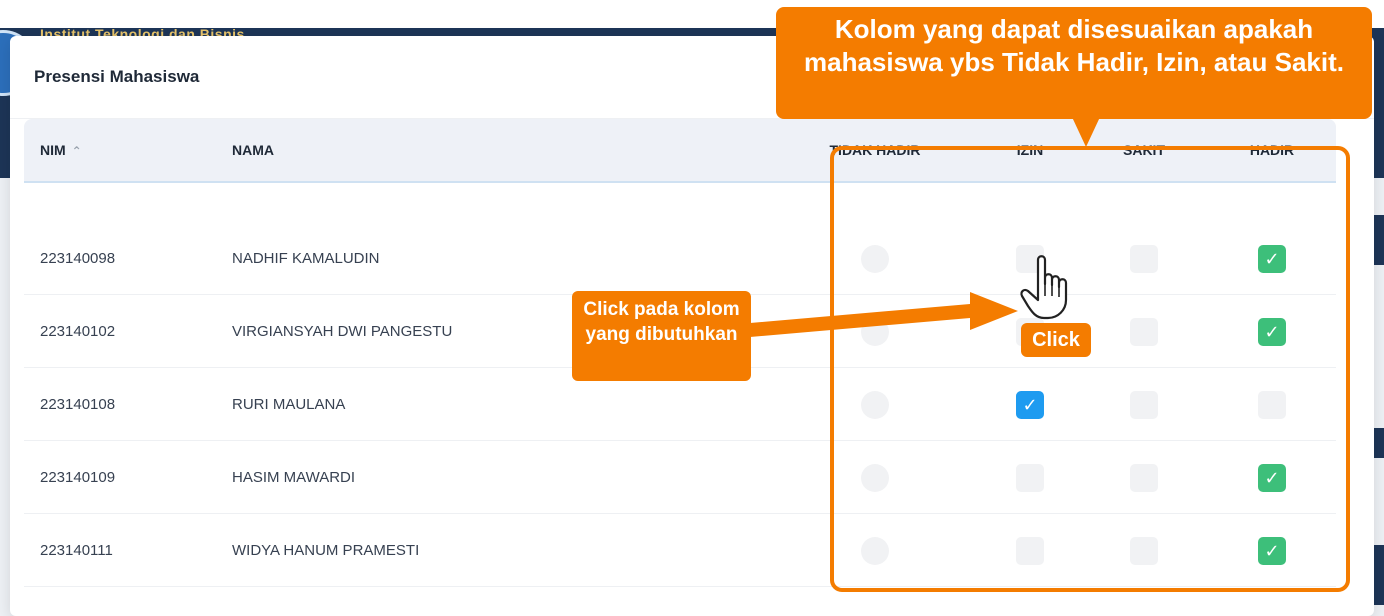 The width and height of the screenshot is (1384, 616). What do you see at coordinates (1044, 287) in the screenshot?
I see `pointer-hand-icon` at bounding box center [1044, 287].